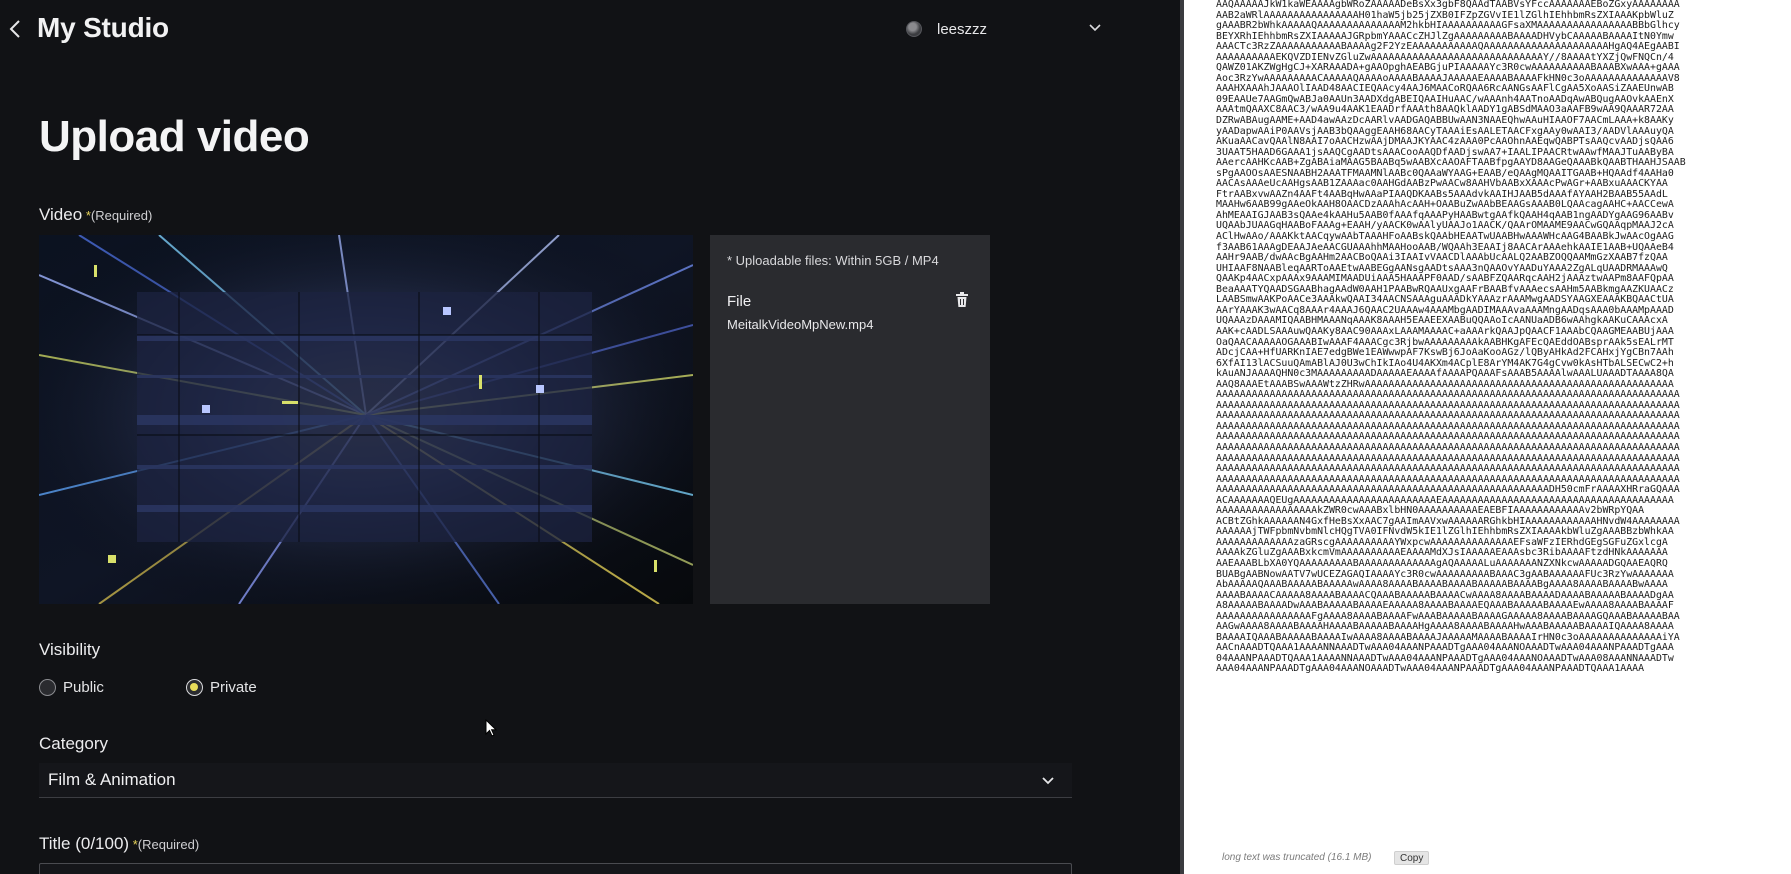 The height and width of the screenshot is (874, 1791). Describe the element at coordinates (112, 779) in the screenshot. I see `category-selected-value: Film & Animation` at that location.